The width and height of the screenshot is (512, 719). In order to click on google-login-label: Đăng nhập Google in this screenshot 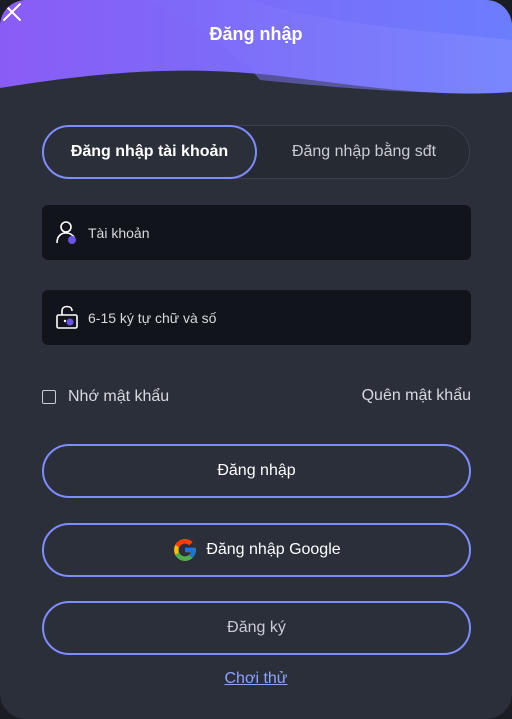, I will do `click(273, 549)`.